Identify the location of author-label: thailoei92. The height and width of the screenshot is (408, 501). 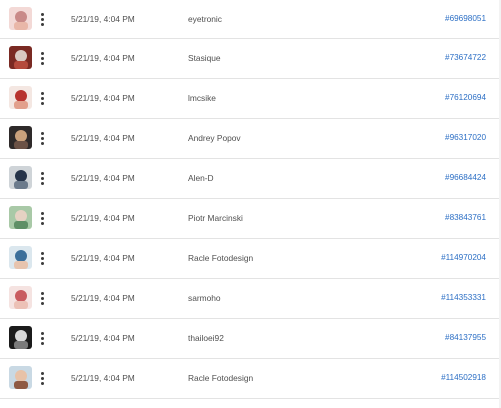
(206, 338).